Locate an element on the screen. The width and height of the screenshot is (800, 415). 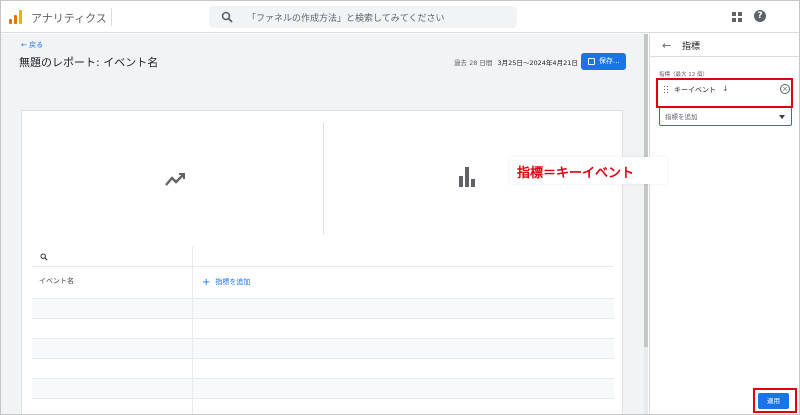
line-chart-icon is located at coordinates (176, 179).